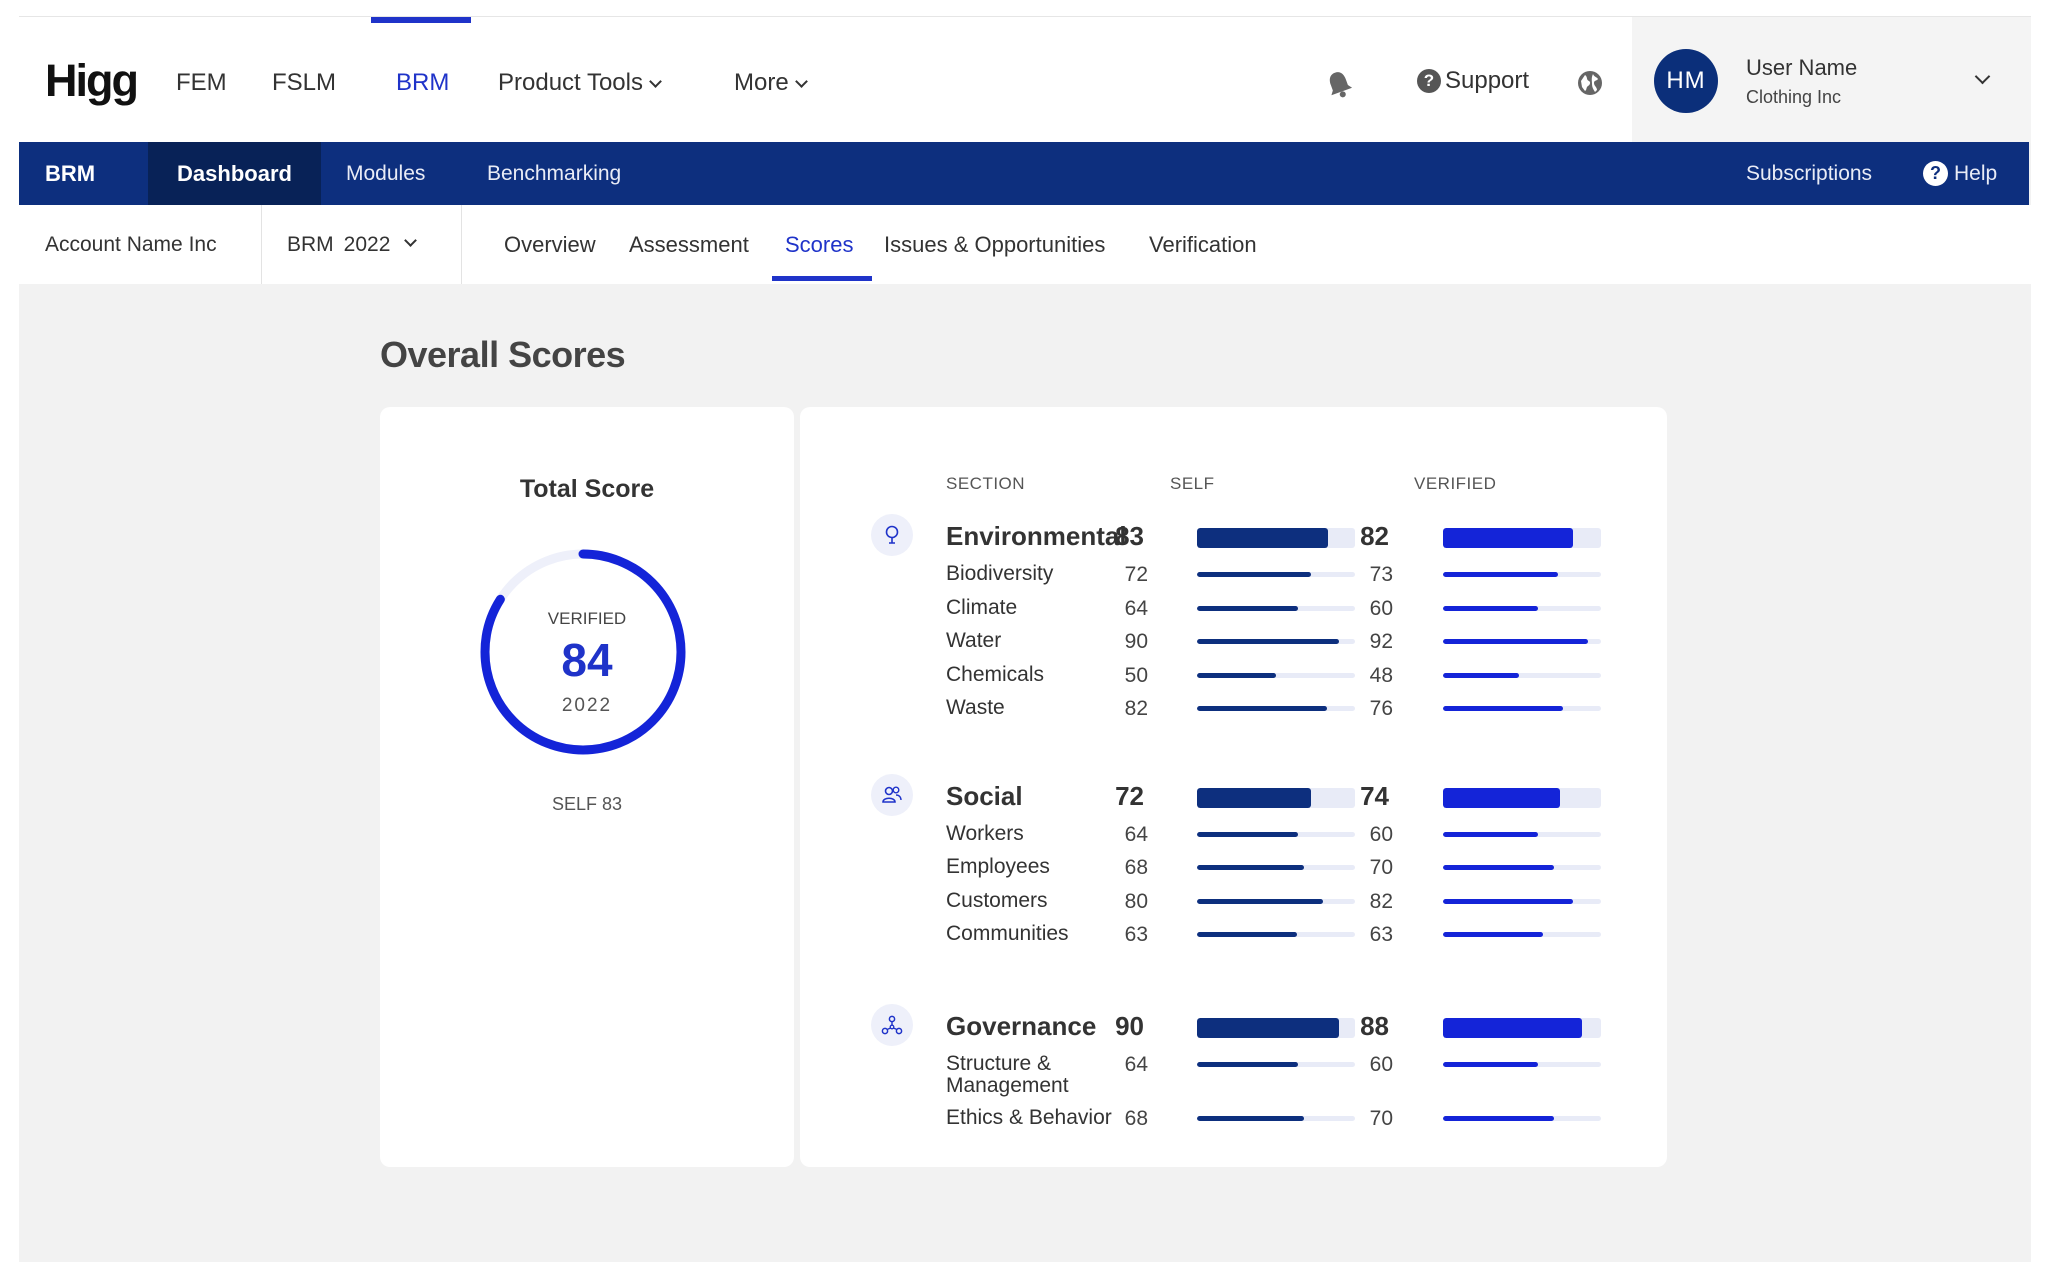  What do you see at coordinates (822, 278) in the screenshot?
I see `active-tab-indicator` at bounding box center [822, 278].